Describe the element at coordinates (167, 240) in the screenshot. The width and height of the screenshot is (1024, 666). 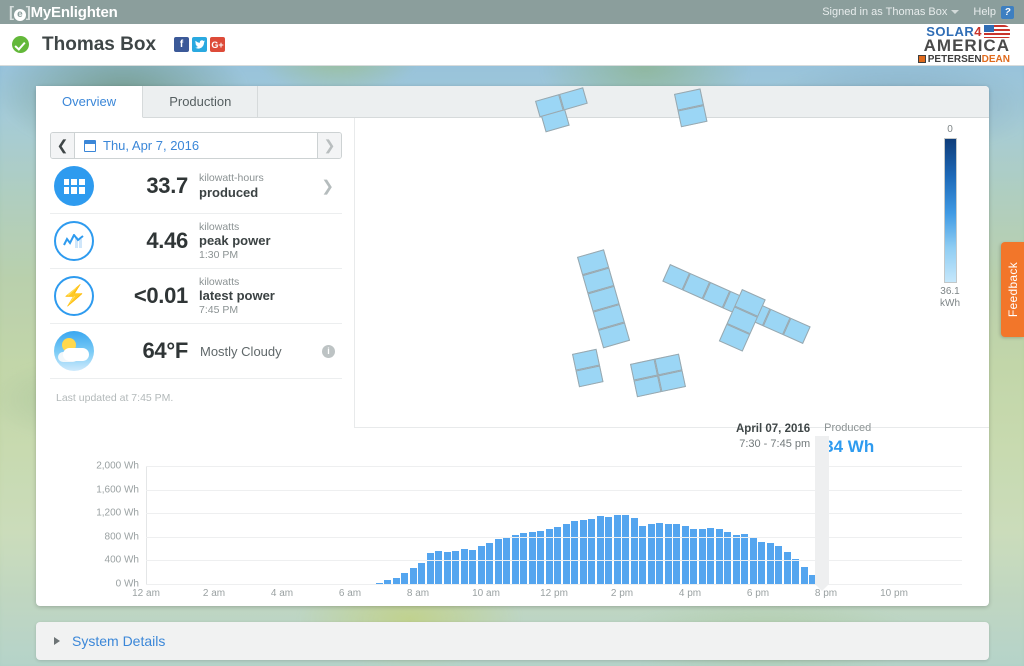
I see `peak-power-value: 4.46` at that location.